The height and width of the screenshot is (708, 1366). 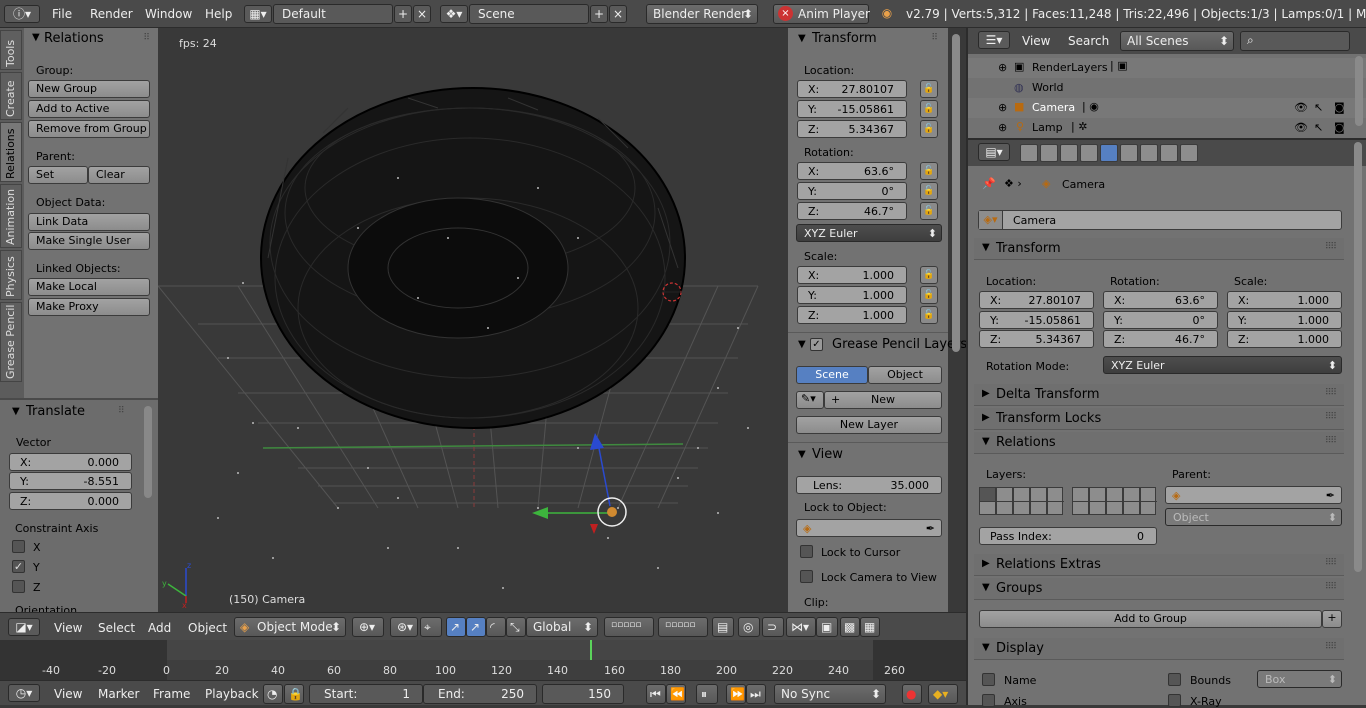 What do you see at coordinates (707, 694) in the screenshot?
I see `pause-icon: ⏸` at bounding box center [707, 694].